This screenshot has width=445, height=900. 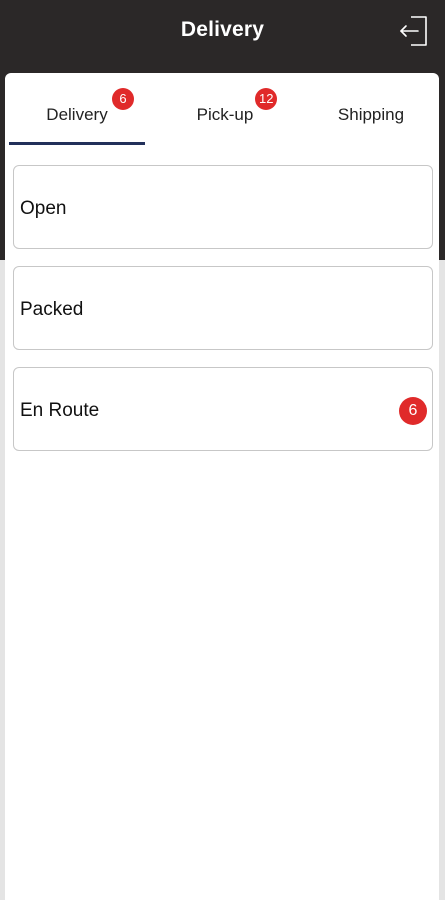 I want to click on status-count-badge: 6, so click(x=413, y=411).